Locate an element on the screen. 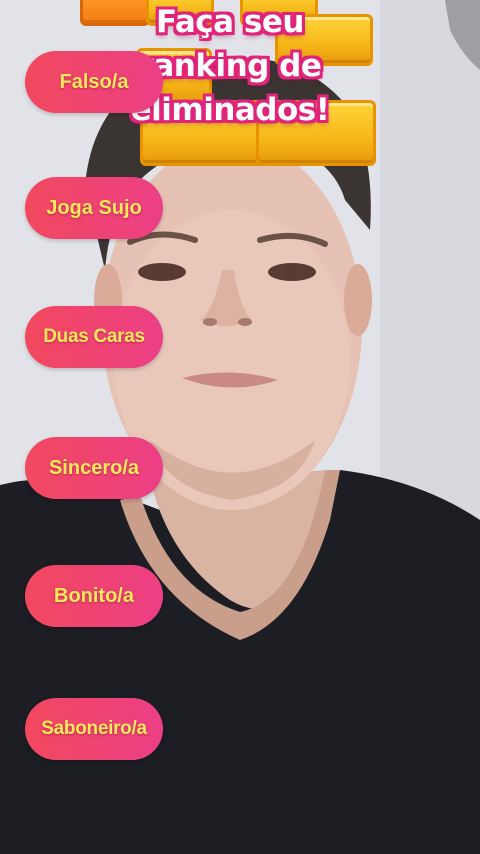 The image size is (480, 854). category-pill-duas-caras: Duas Caras is located at coordinates (94, 337).